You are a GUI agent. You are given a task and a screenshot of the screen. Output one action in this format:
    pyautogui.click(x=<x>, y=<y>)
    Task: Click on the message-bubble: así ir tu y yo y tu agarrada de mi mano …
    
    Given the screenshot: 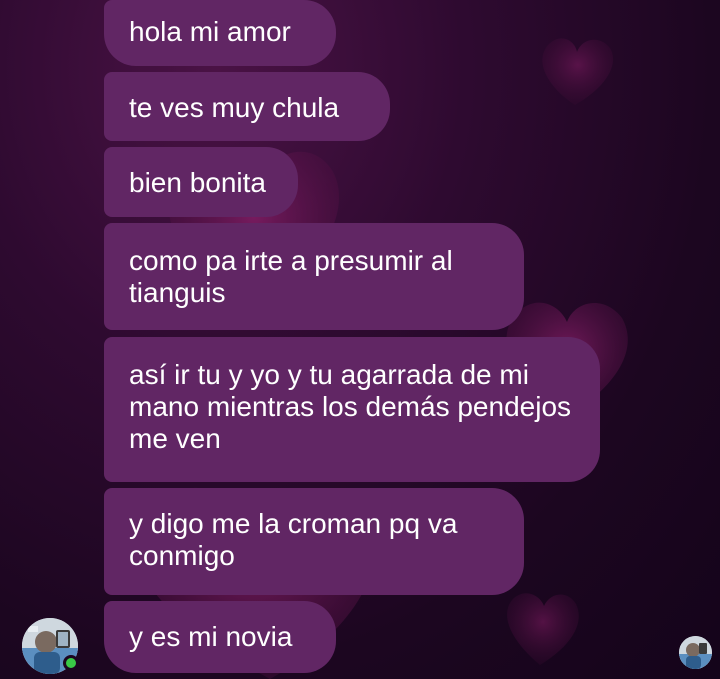 What is the action you would take?
    pyautogui.click(x=352, y=409)
    